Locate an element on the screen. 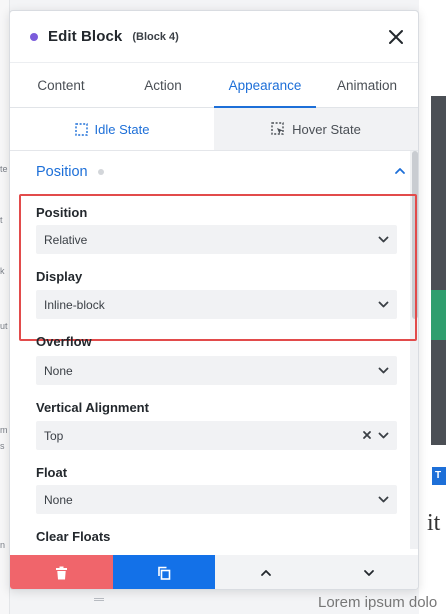  vertical-alignment-select: Top is located at coordinates (216, 435).